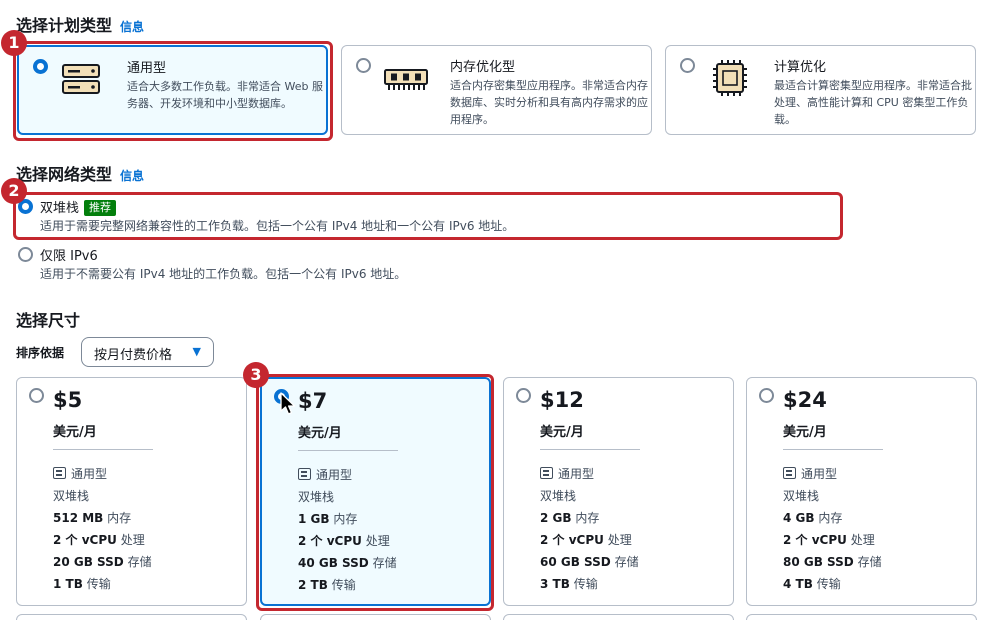 This screenshot has width=1000, height=620. I want to click on plan-name: 内存优化型, so click(483, 67).